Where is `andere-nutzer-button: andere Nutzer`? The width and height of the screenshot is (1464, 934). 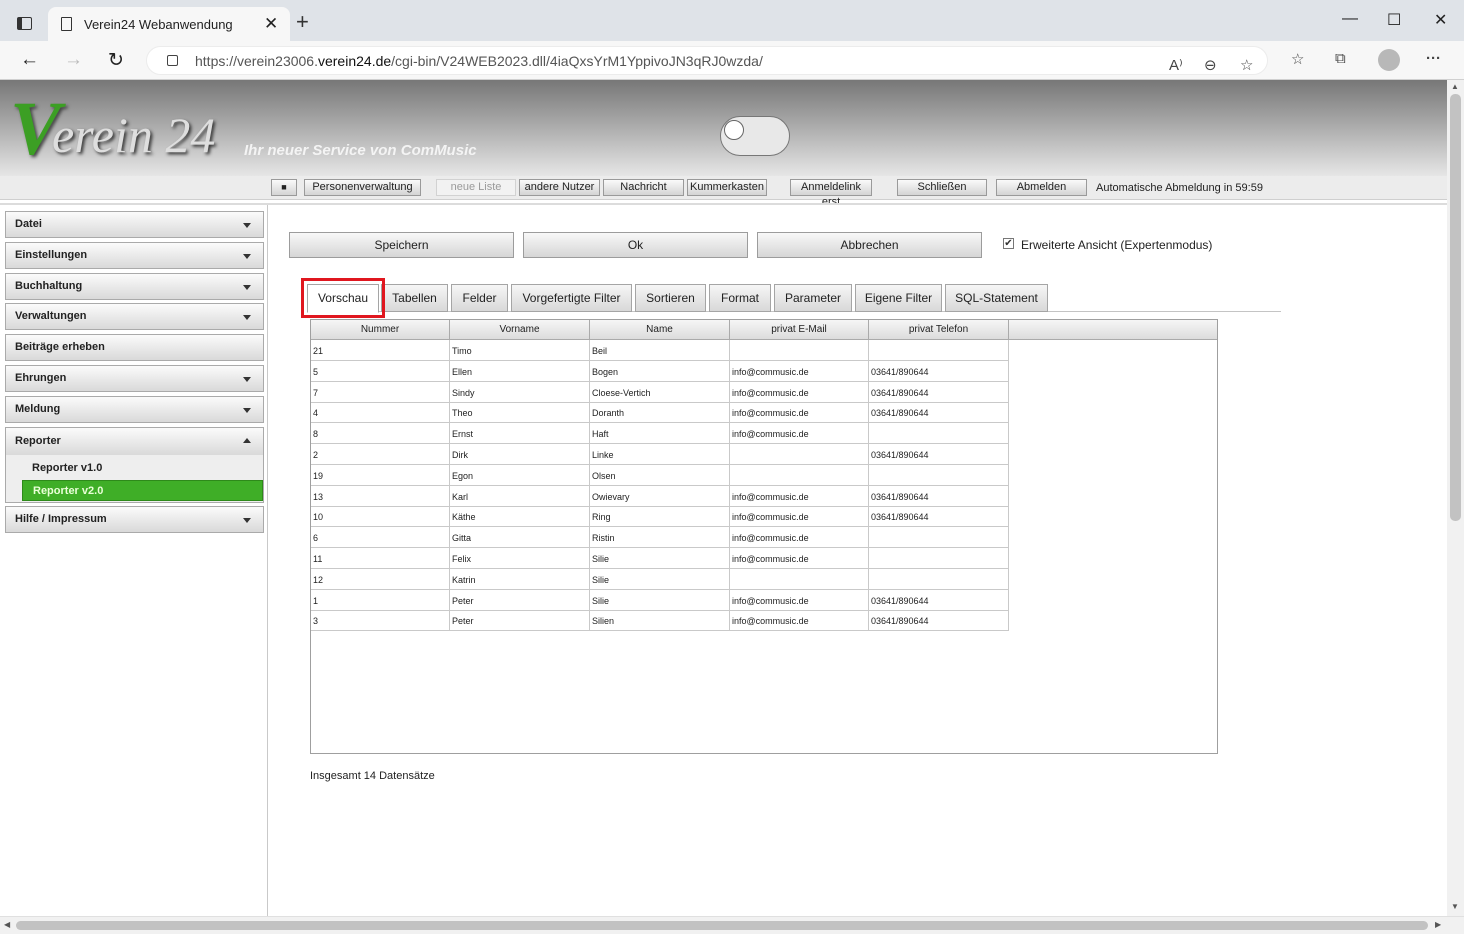
andere-nutzer-button: andere Nutzer is located at coordinates (559, 187).